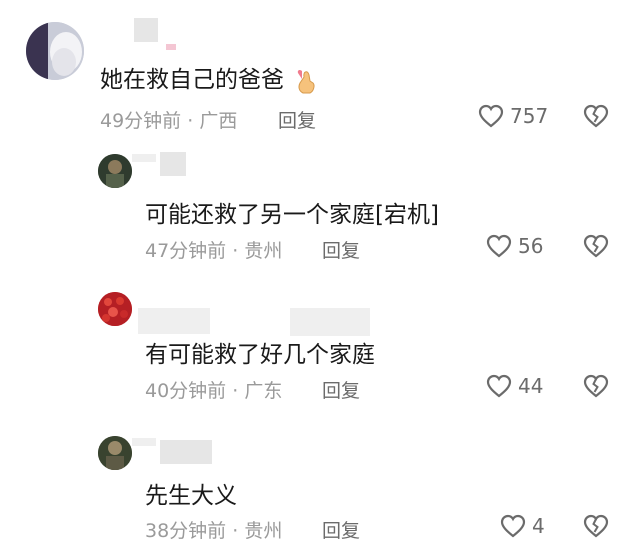  I want to click on comment-meta: 40分钟前 · 广东, so click(214, 391).